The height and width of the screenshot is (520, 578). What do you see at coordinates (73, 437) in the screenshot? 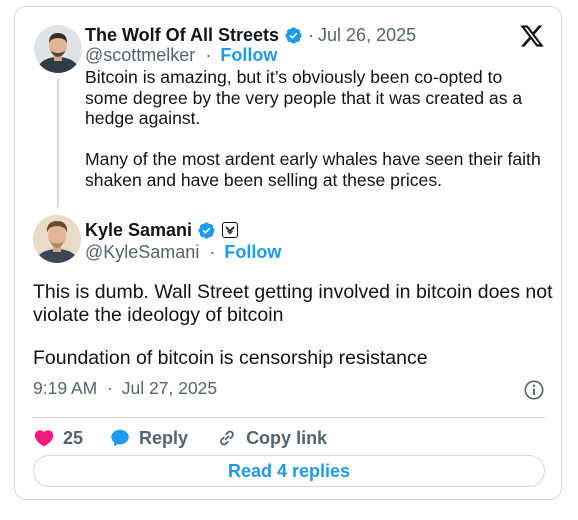
I see `like-count: 25` at bounding box center [73, 437].